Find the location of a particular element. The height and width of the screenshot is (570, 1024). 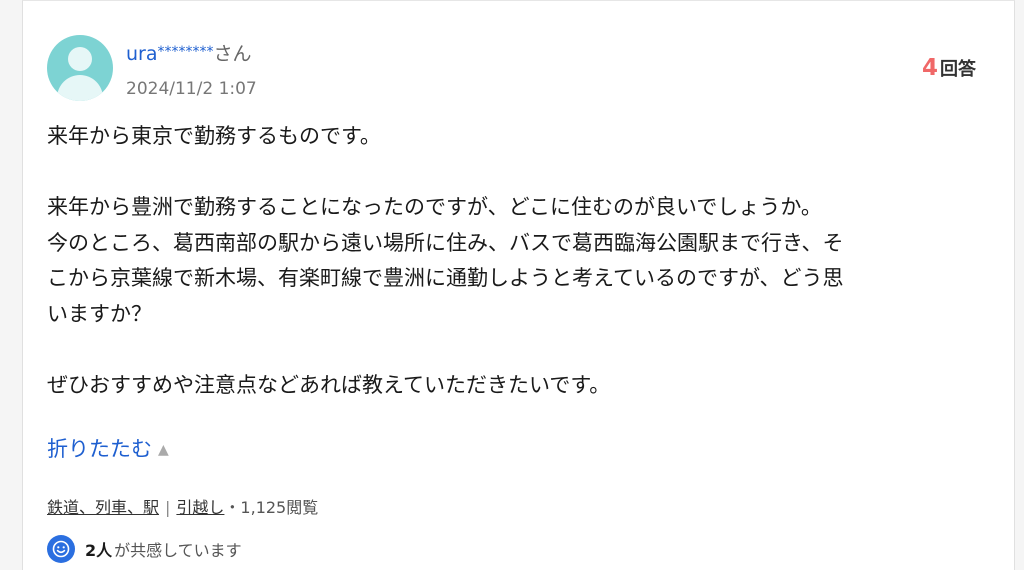

user-name: ura********さん is located at coordinates (189, 52).